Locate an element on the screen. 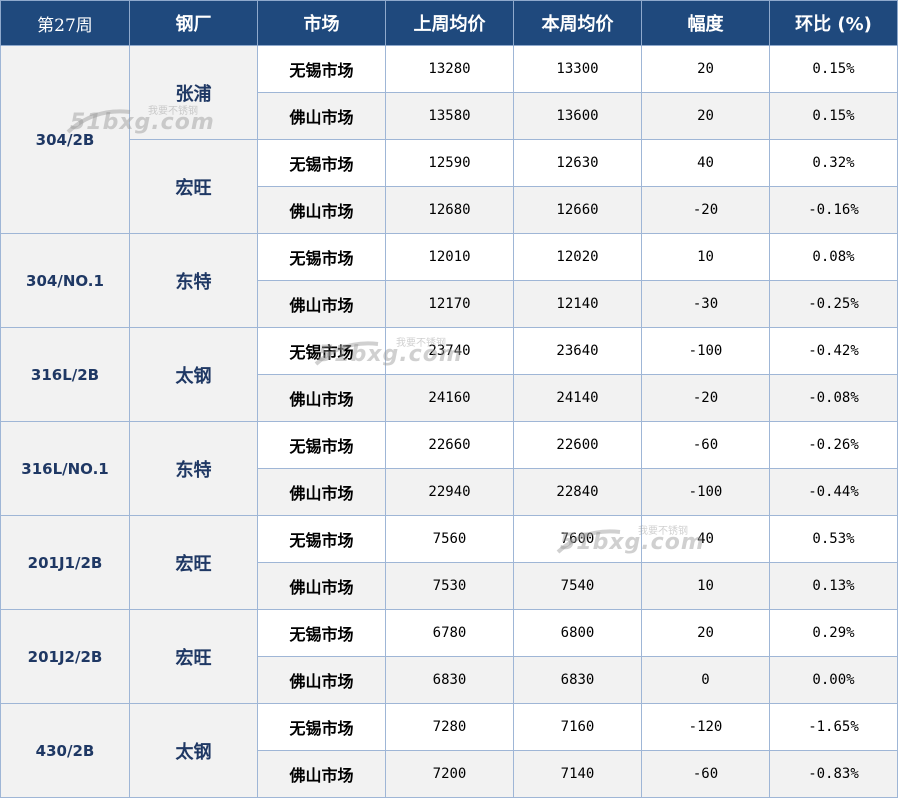  this-avg-cell: 6830 is located at coordinates (577, 680).